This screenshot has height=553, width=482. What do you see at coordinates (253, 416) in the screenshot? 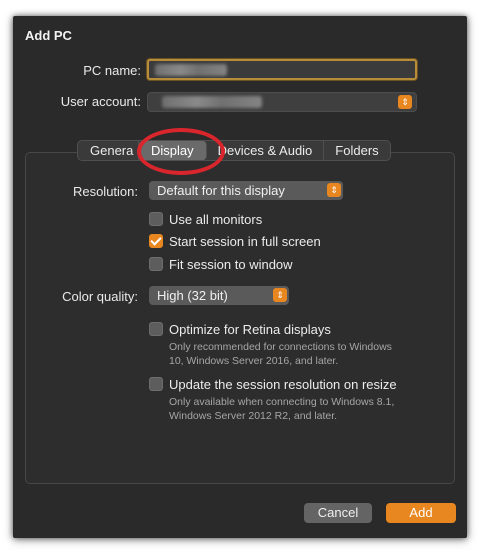
I see `update-resolution-note-line-2: Windows Server 2012 R2, and later.` at bounding box center [253, 416].